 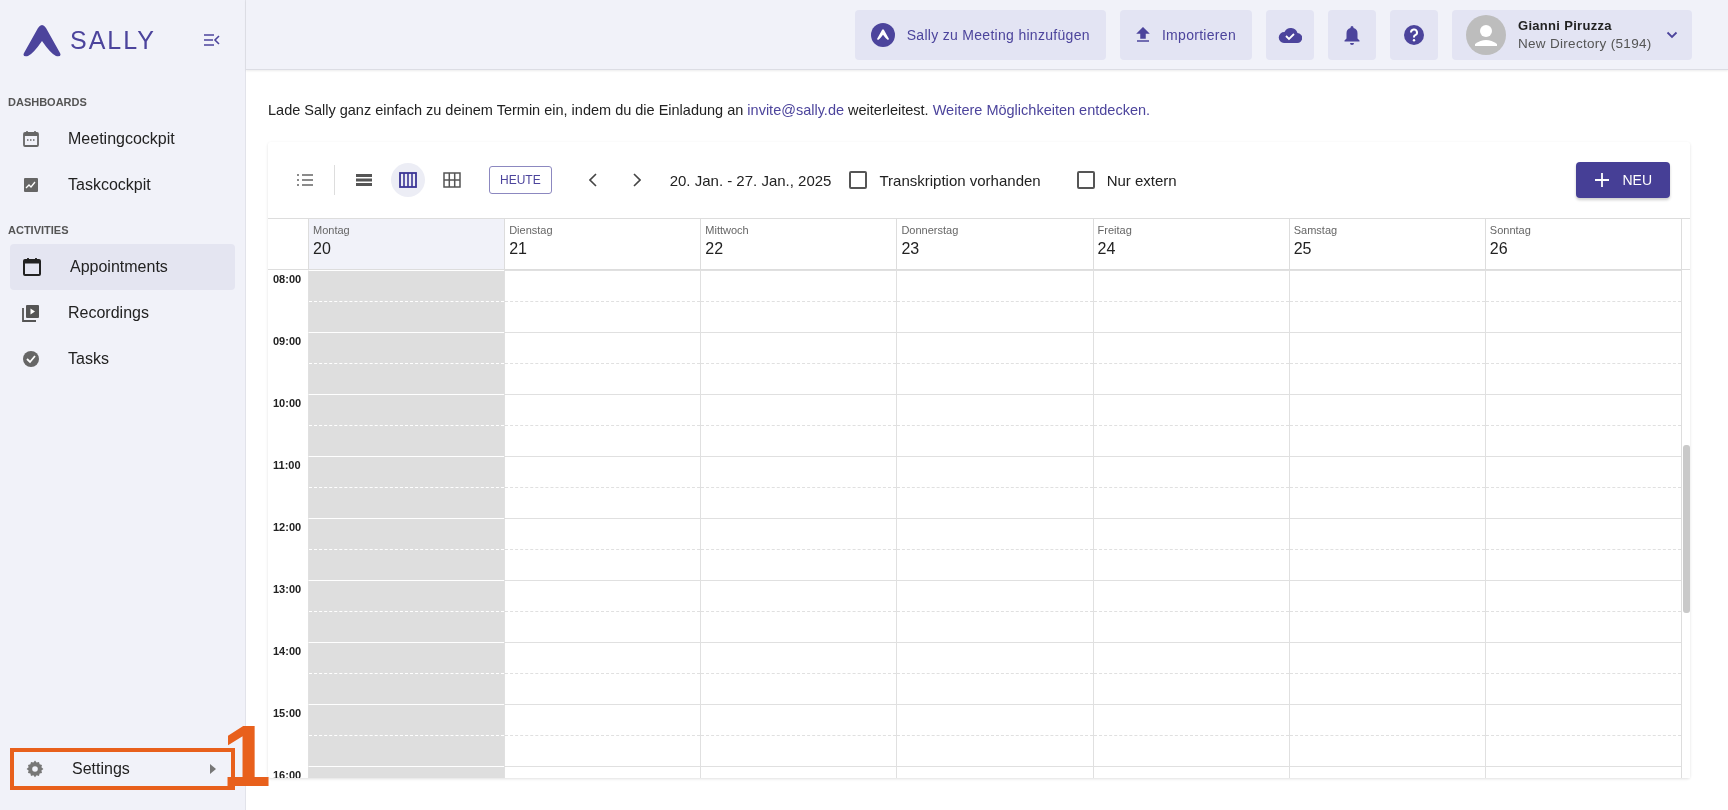 What do you see at coordinates (520, 180) in the screenshot?
I see `today-button: HEUTE` at bounding box center [520, 180].